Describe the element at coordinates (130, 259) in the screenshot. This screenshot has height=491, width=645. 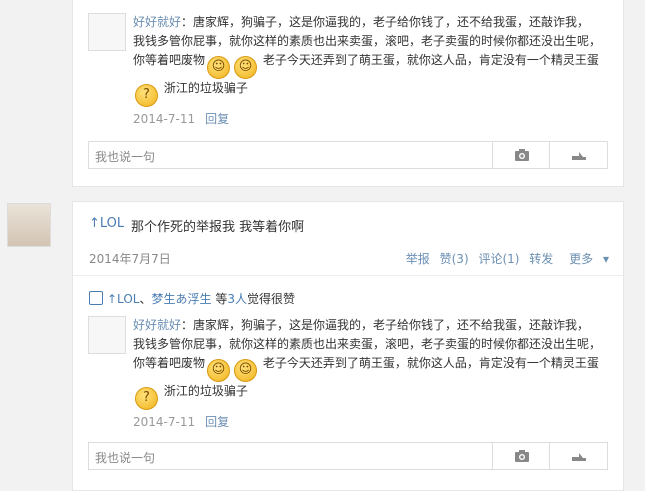
I see `post-date: 2014年7月7日` at that location.